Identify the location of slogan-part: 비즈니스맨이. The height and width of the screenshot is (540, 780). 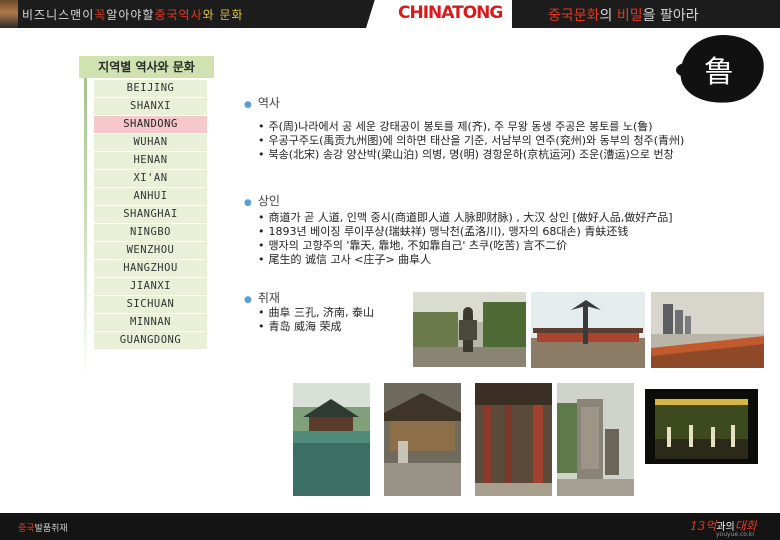
(58, 15).